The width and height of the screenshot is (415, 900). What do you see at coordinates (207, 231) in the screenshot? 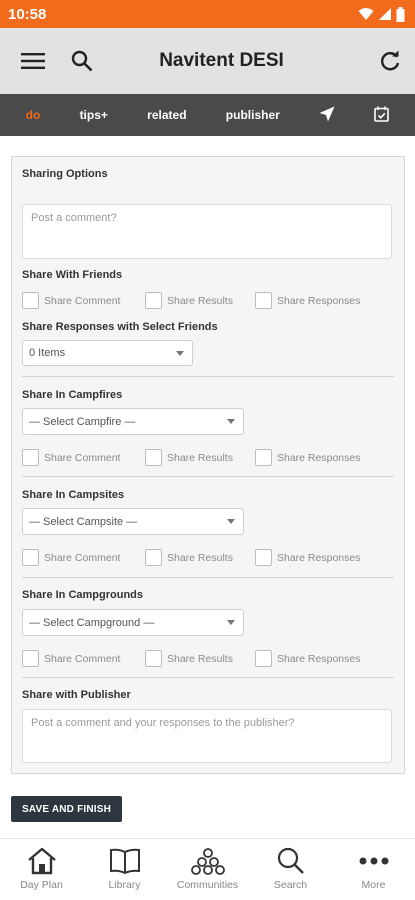
I see `comment-input: Post a comment?` at bounding box center [207, 231].